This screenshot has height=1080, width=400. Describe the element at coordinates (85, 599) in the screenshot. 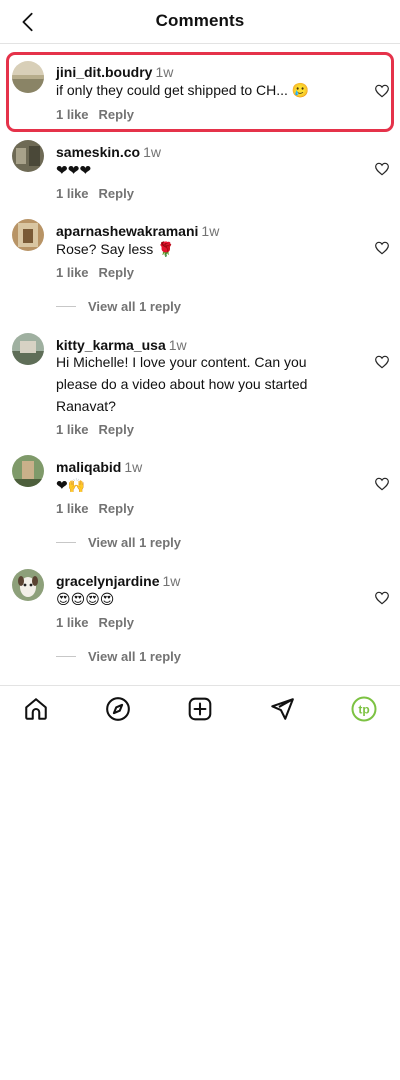

I see `comment-text: 😍😍😍😍` at that location.